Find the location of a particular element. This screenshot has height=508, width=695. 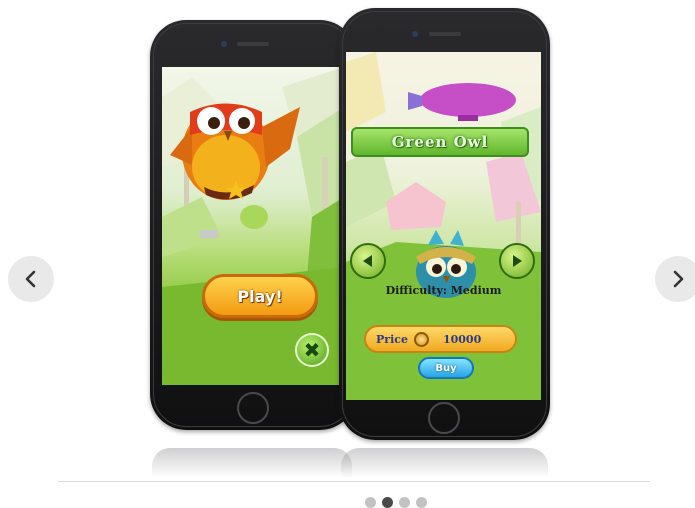

close-button: ✖ is located at coordinates (312, 350).